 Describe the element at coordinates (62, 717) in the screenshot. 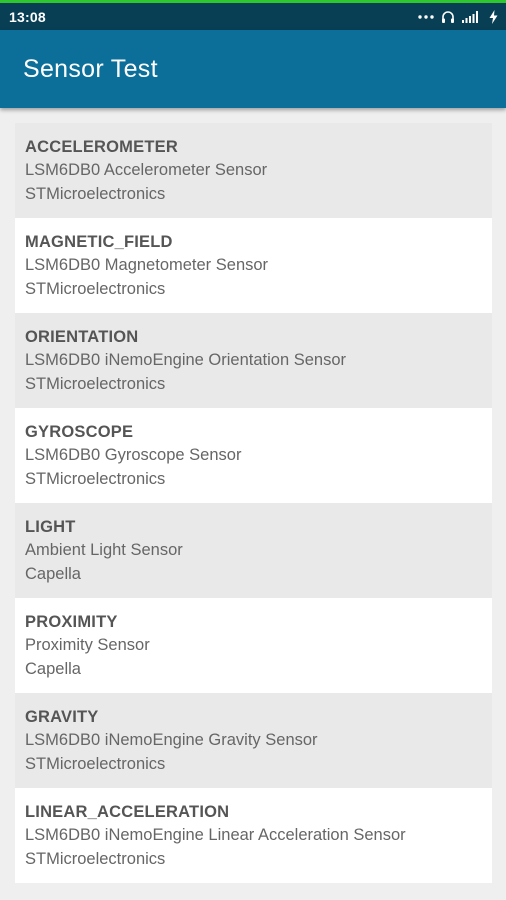

I see `sensor-type: GRAVITY` at that location.